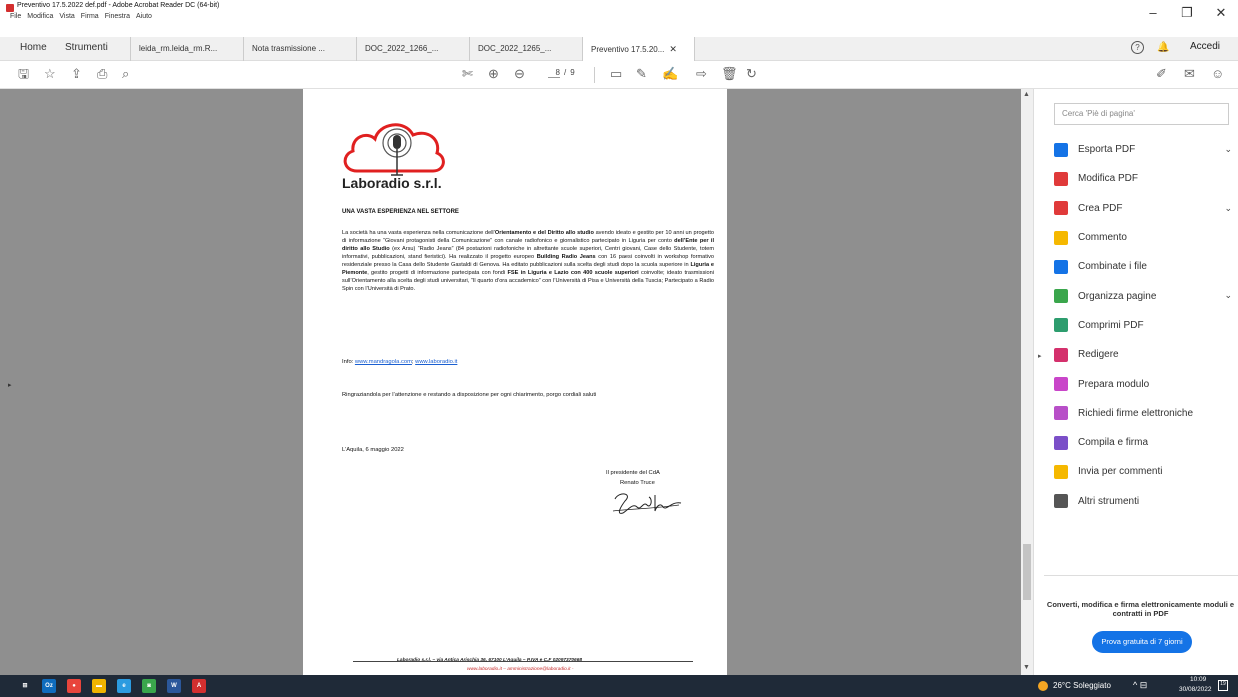 The width and height of the screenshot is (1238, 697). I want to click on collapse-pane-icon: ▸, so click(1040, 356).